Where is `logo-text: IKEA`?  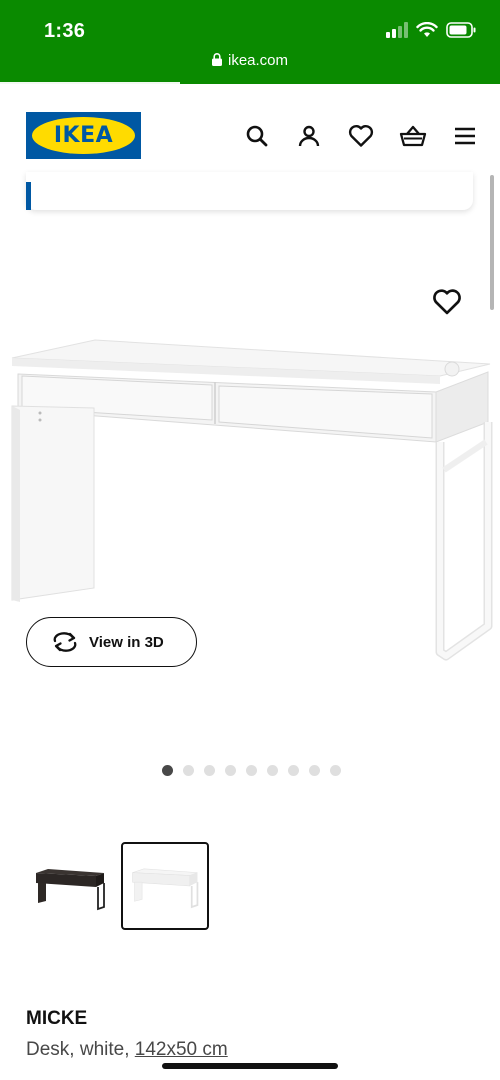
logo-text: IKEA is located at coordinates (83, 135).